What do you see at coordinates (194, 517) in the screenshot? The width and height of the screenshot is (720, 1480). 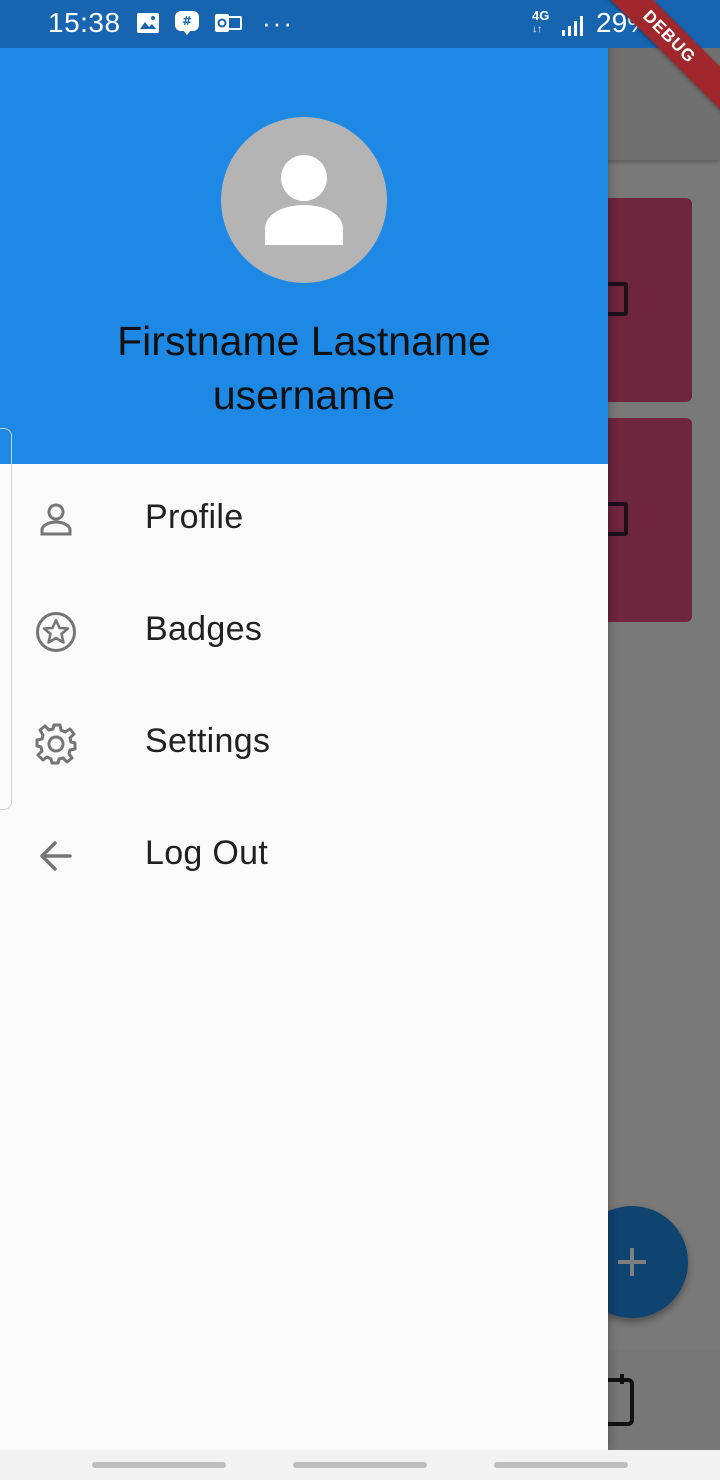 I see `menu-label: Profile` at bounding box center [194, 517].